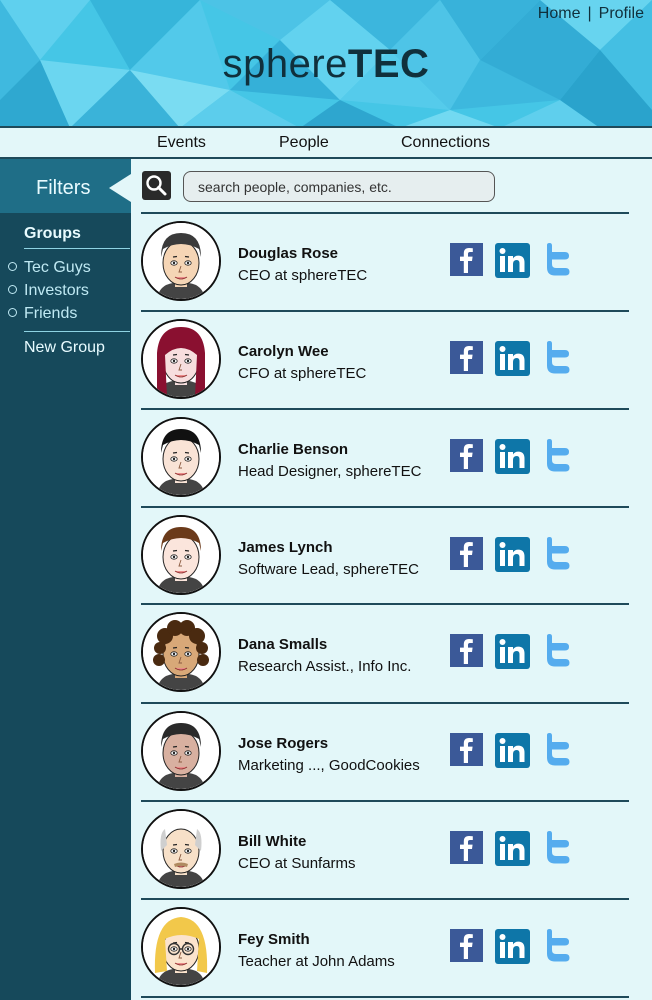 This screenshot has height=1000, width=652. Describe the element at coordinates (329, 765) in the screenshot. I see `person-title: Marketing ..., GoodCookies` at that location.